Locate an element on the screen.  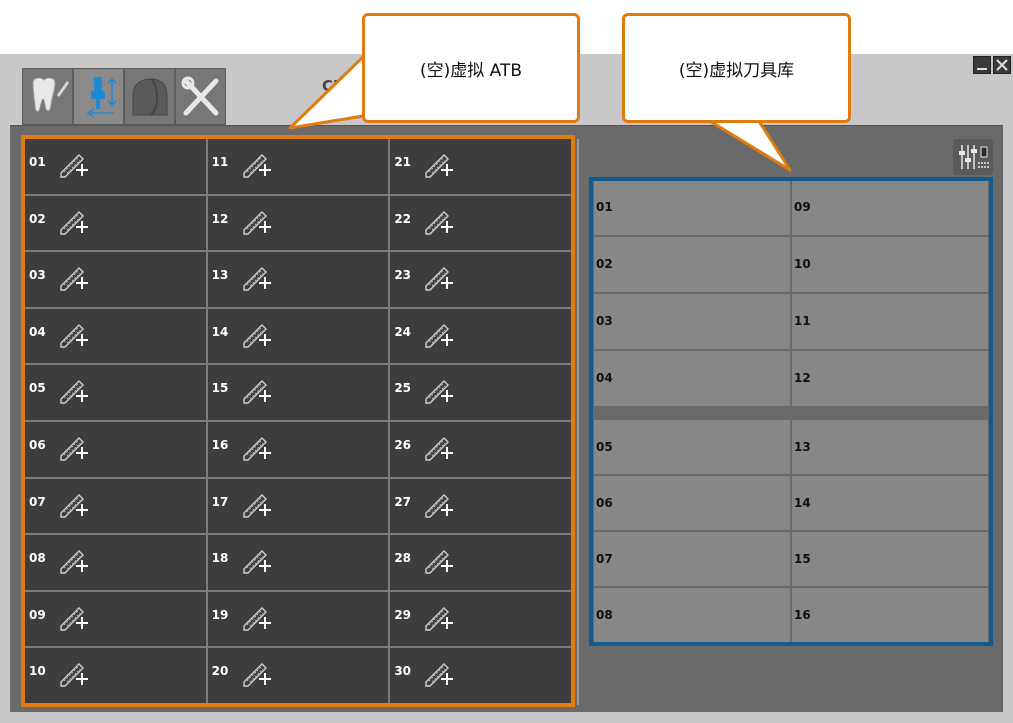
atb-slot: 29 is located at coordinates (480, 619).